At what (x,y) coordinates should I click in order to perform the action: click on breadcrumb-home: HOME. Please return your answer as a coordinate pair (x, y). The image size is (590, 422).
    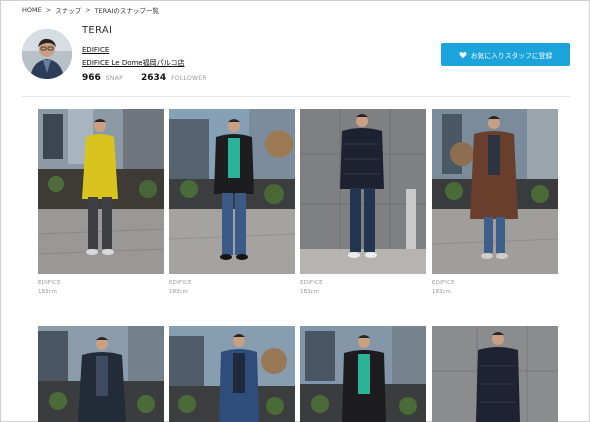
    Looking at the image, I should click on (32, 10).